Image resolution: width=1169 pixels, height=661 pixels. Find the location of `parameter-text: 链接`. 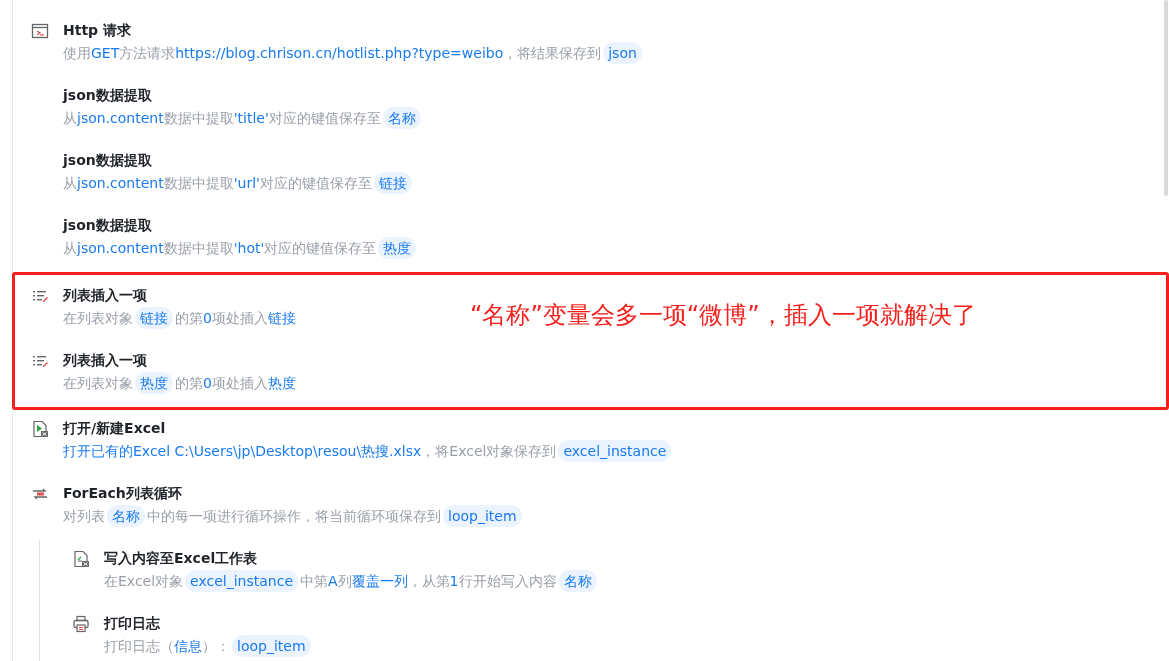

parameter-text: 链接 is located at coordinates (281, 318).